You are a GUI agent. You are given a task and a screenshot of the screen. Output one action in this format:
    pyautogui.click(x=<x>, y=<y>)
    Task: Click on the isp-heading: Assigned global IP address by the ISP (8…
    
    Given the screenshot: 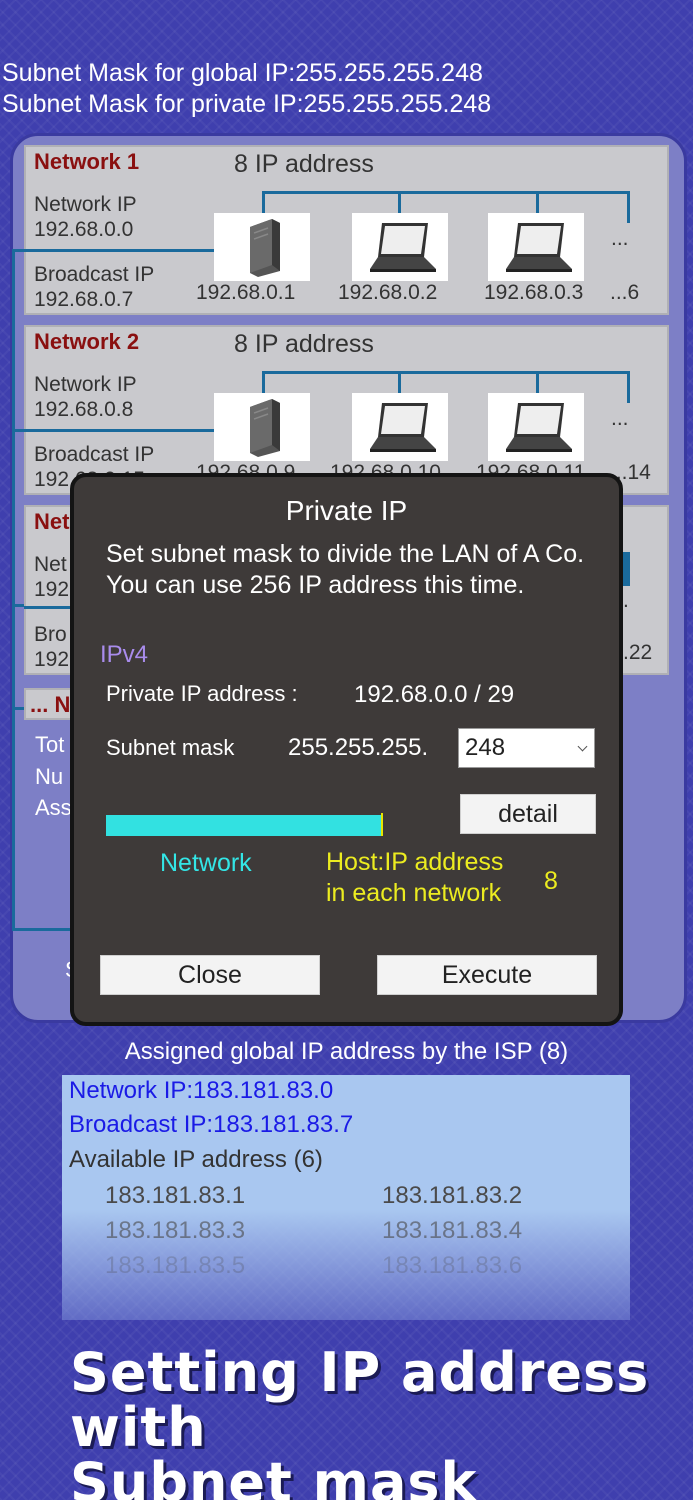 What is the action you would take?
    pyautogui.click(x=346, y=1051)
    